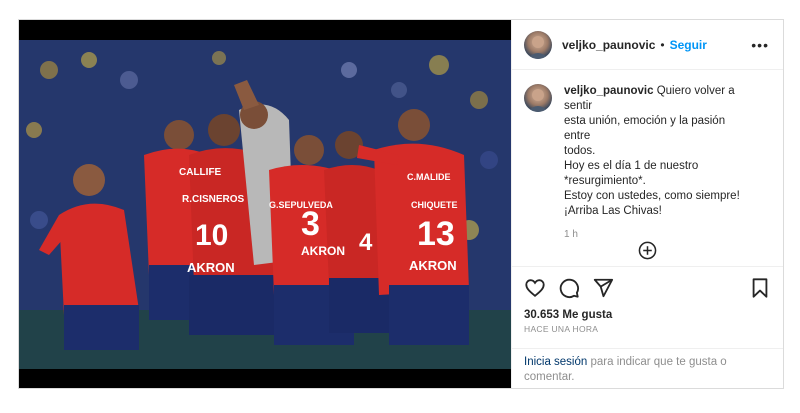  I want to click on jersey-text: CALLIFE, so click(200, 172).